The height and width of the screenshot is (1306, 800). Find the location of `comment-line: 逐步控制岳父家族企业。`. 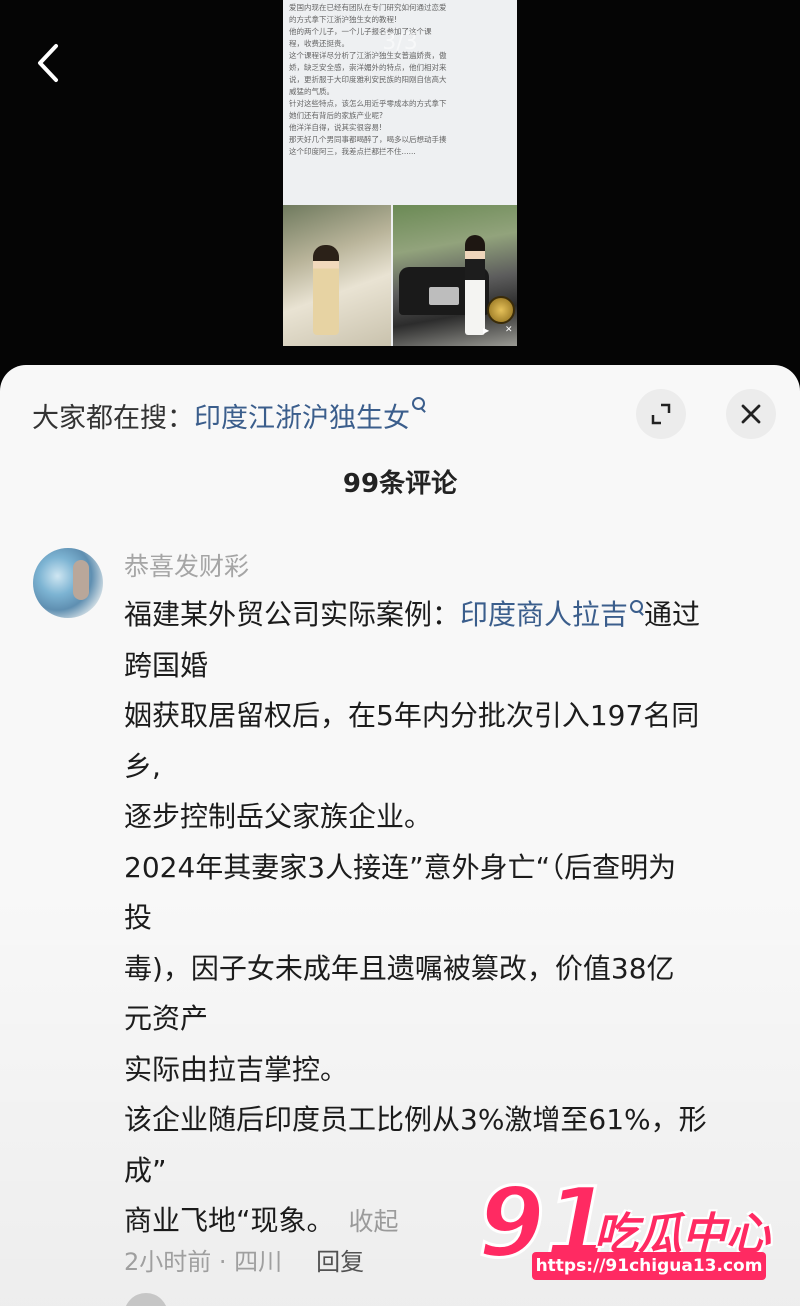

comment-line: 逐步控制岳父家族企业。 is located at coordinates (278, 816).